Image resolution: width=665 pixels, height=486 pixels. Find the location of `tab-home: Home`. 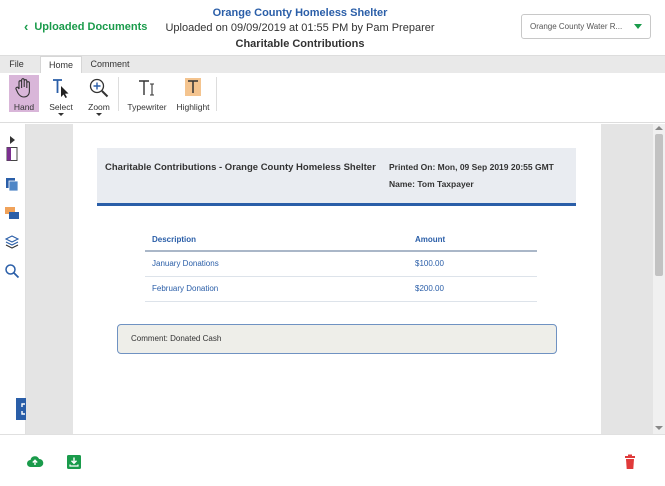

tab-home: Home is located at coordinates (61, 65).